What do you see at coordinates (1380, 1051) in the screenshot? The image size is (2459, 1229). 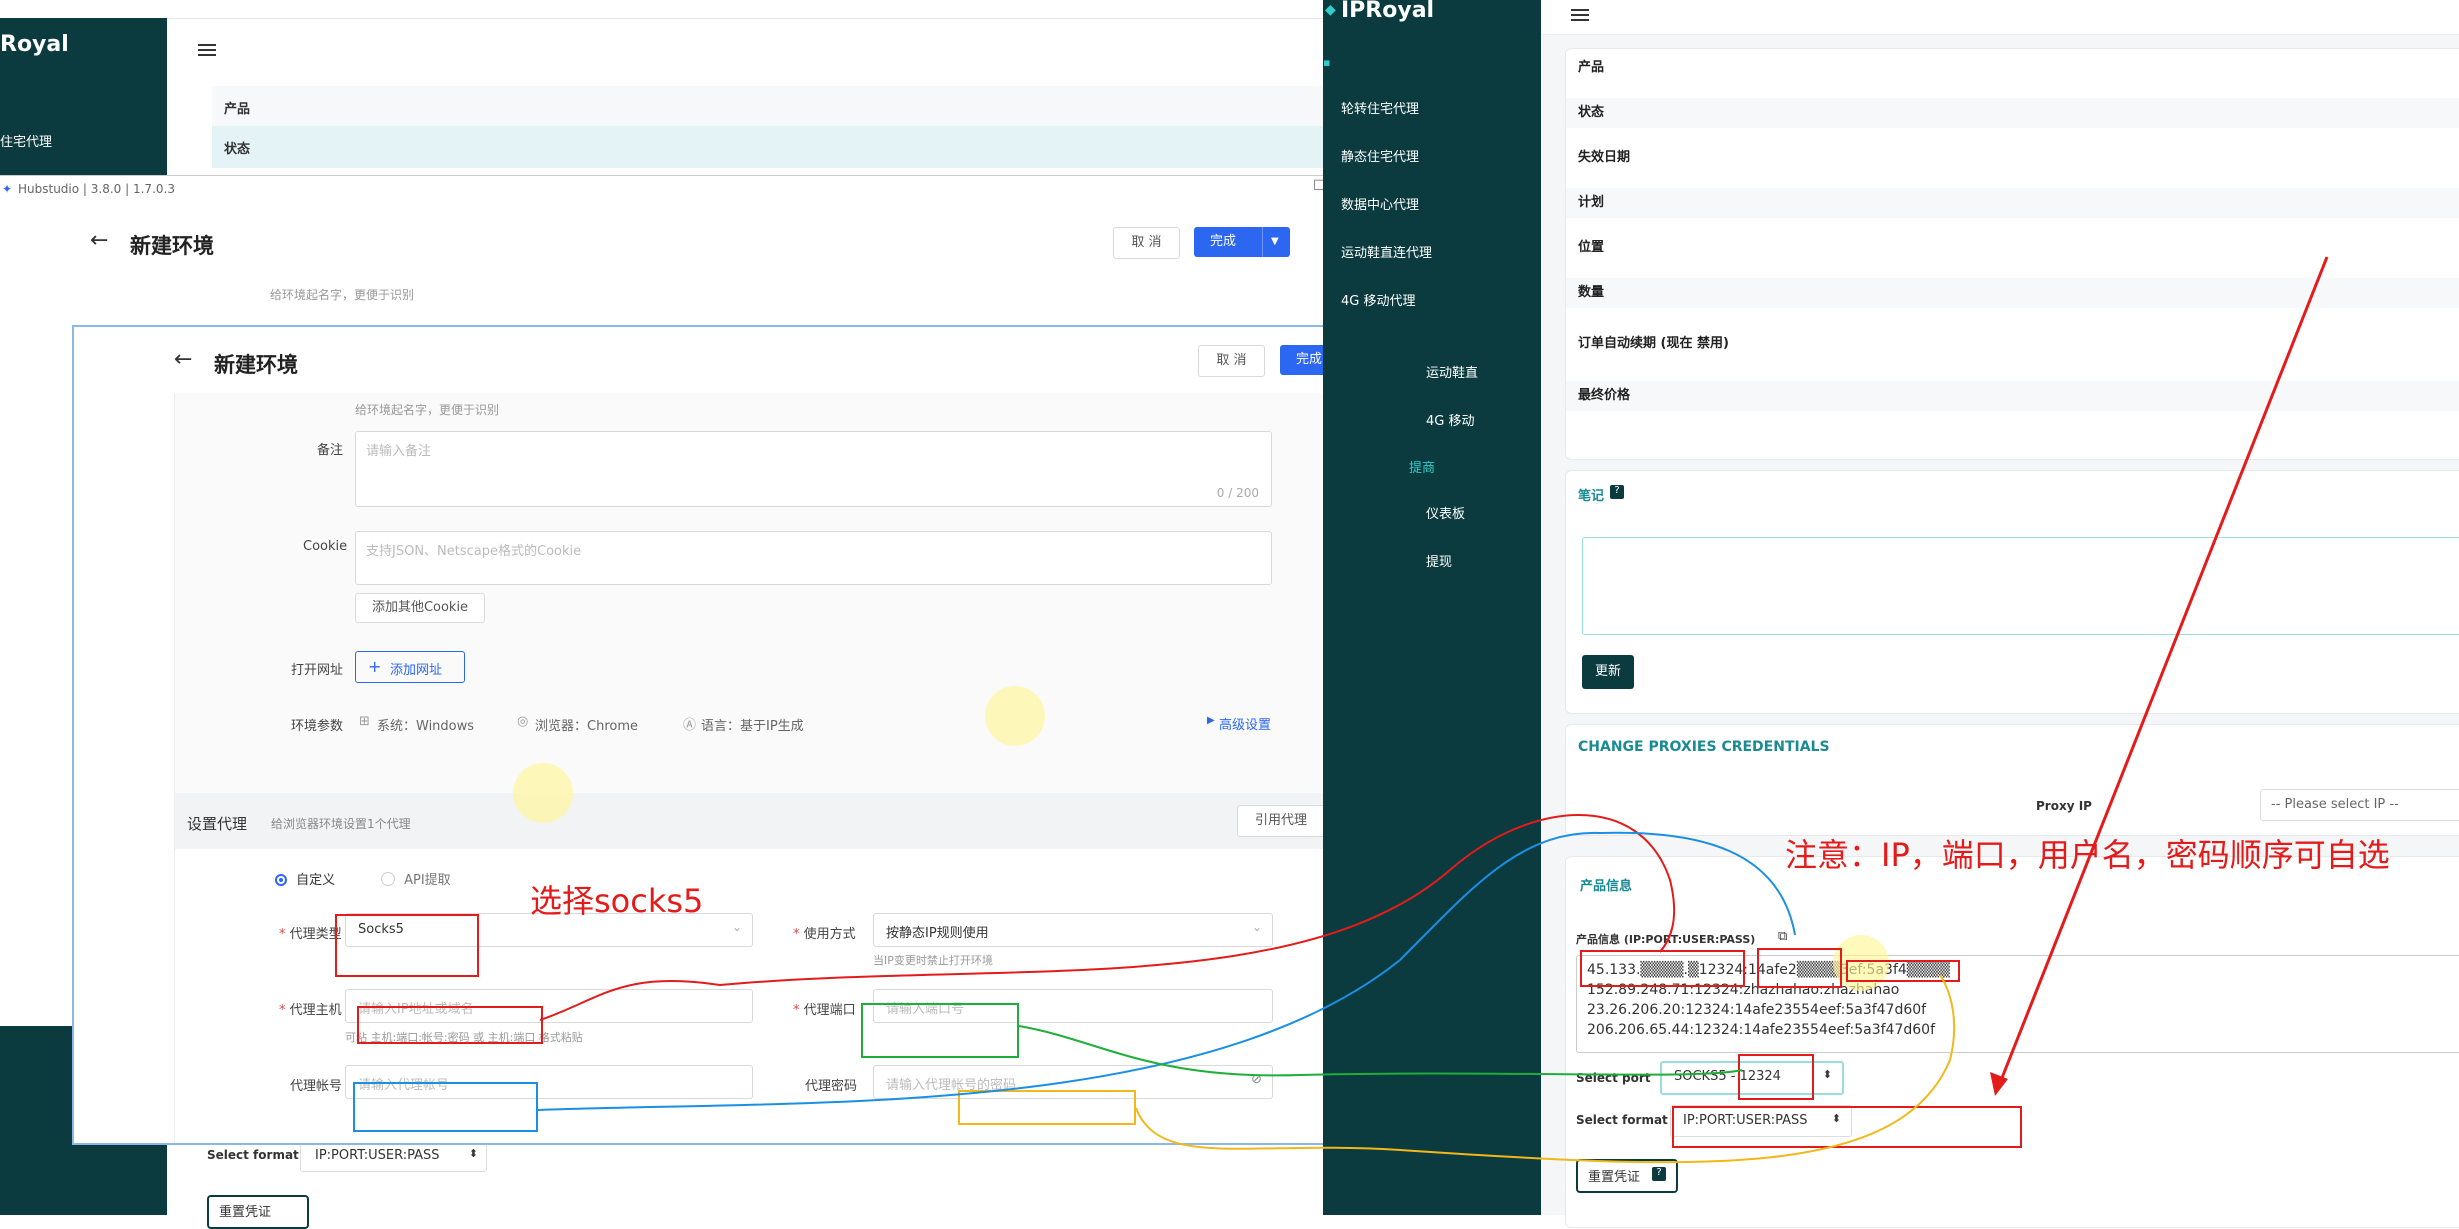 I see `green-connector` at bounding box center [1380, 1051].